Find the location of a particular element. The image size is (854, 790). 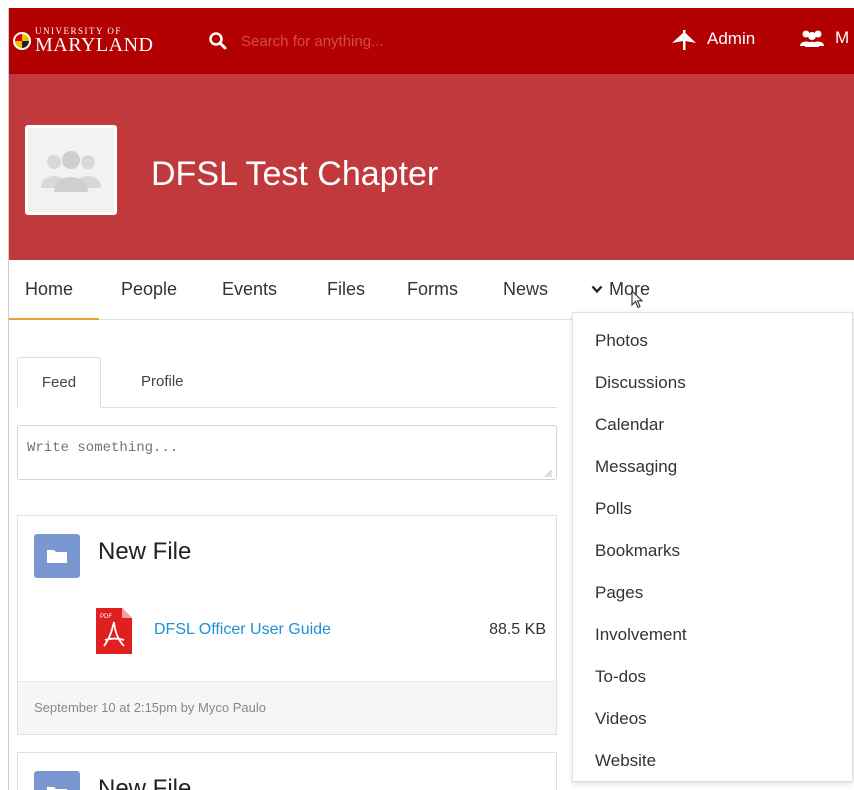

menu-item-videos: Videos is located at coordinates (621, 719).